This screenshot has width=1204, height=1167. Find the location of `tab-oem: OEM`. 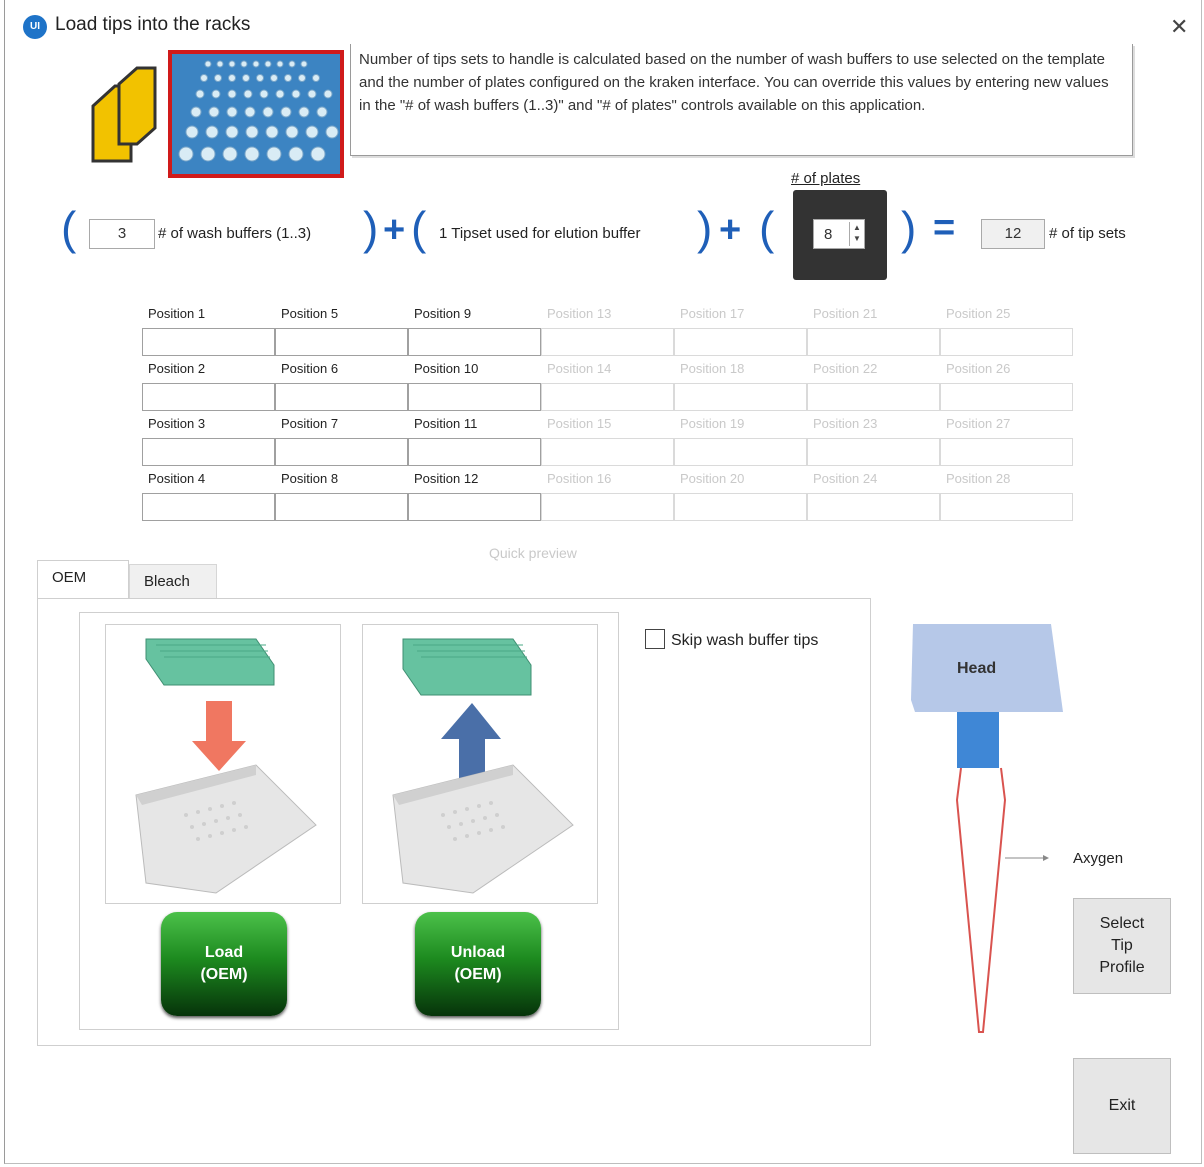

tab-oem: OEM is located at coordinates (83, 580).